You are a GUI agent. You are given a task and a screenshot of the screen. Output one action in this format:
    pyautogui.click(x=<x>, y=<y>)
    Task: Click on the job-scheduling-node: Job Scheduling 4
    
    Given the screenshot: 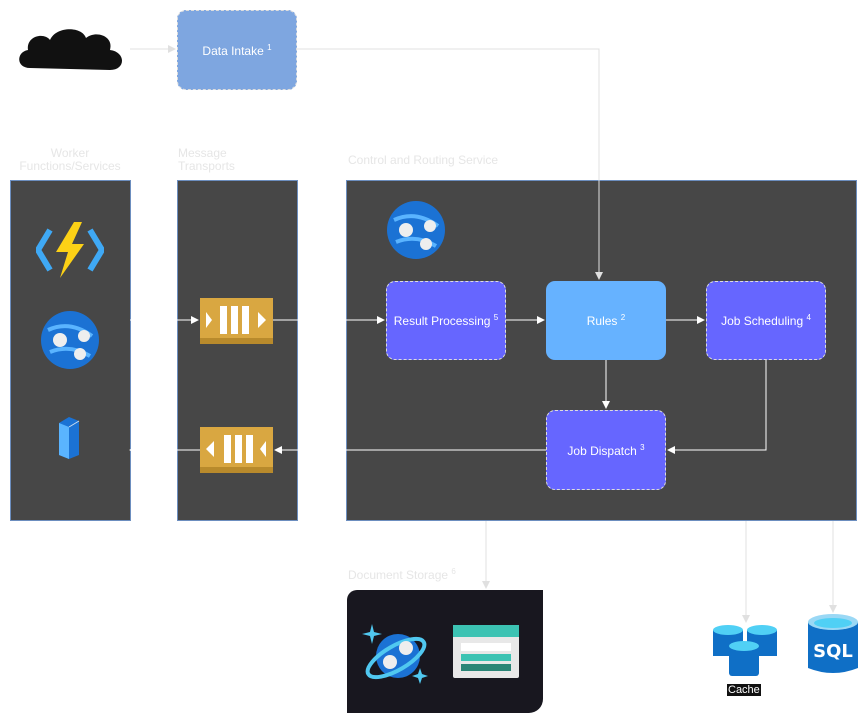 What is the action you would take?
    pyautogui.click(x=766, y=320)
    